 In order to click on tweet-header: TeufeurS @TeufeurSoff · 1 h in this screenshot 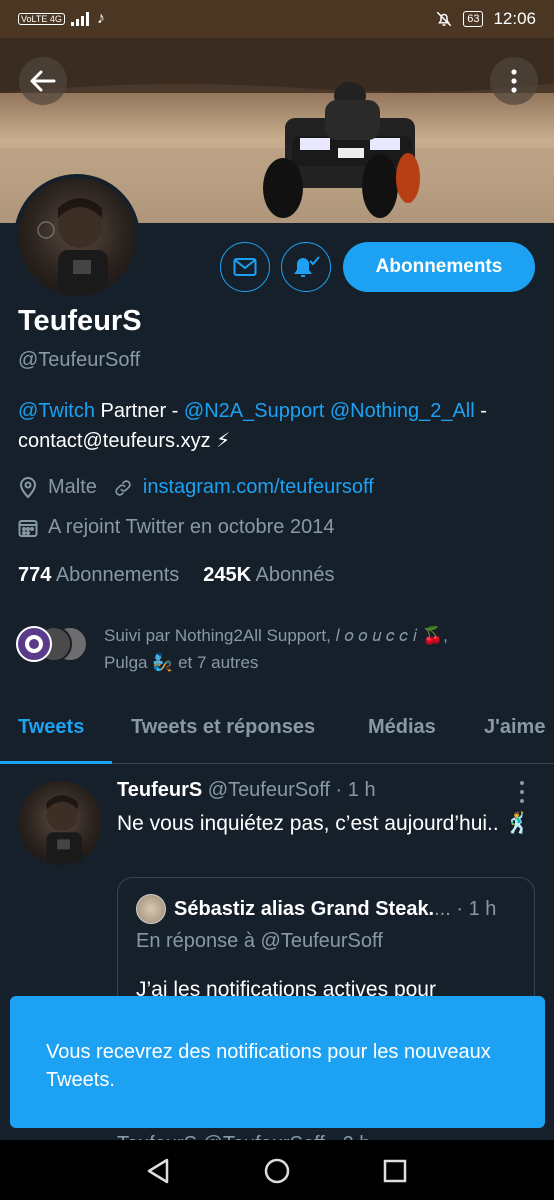, I will do `click(246, 790)`.